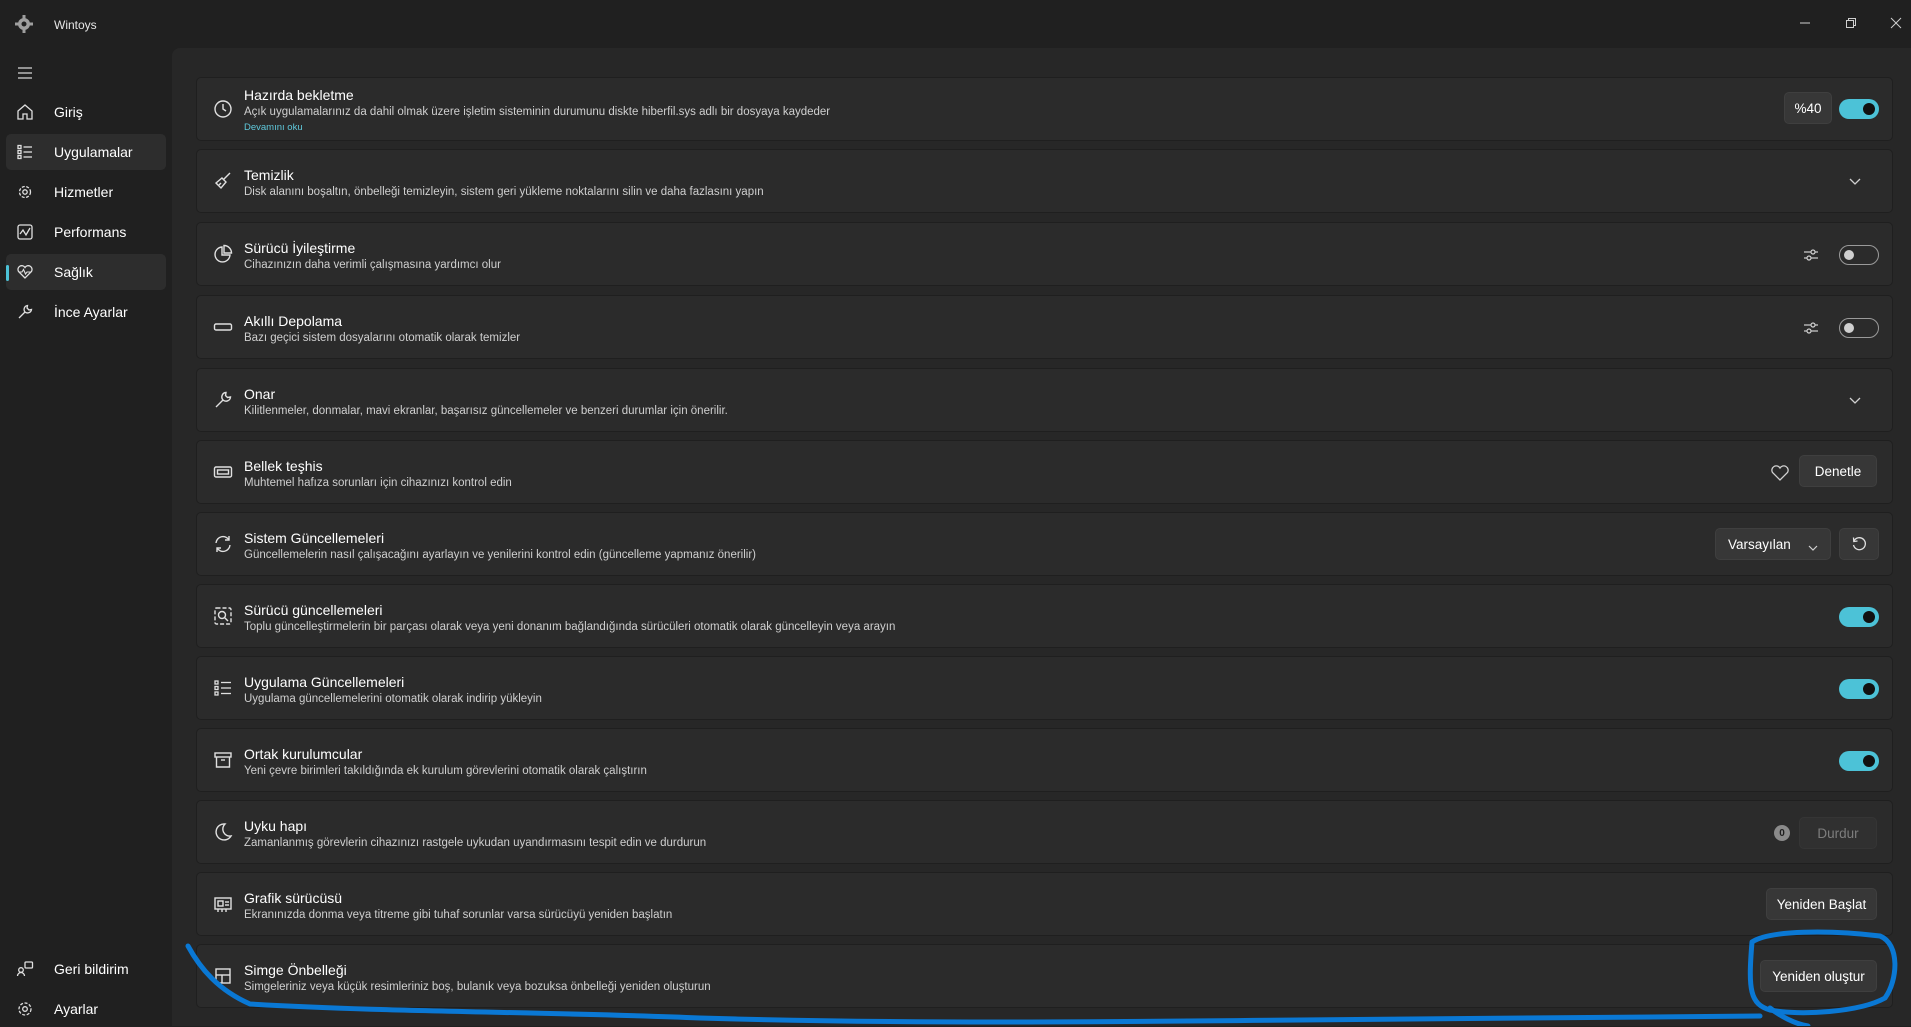 This screenshot has height=1027, width=1911. Describe the element at coordinates (223, 616) in the screenshot. I see `driver-search-icon` at that location.